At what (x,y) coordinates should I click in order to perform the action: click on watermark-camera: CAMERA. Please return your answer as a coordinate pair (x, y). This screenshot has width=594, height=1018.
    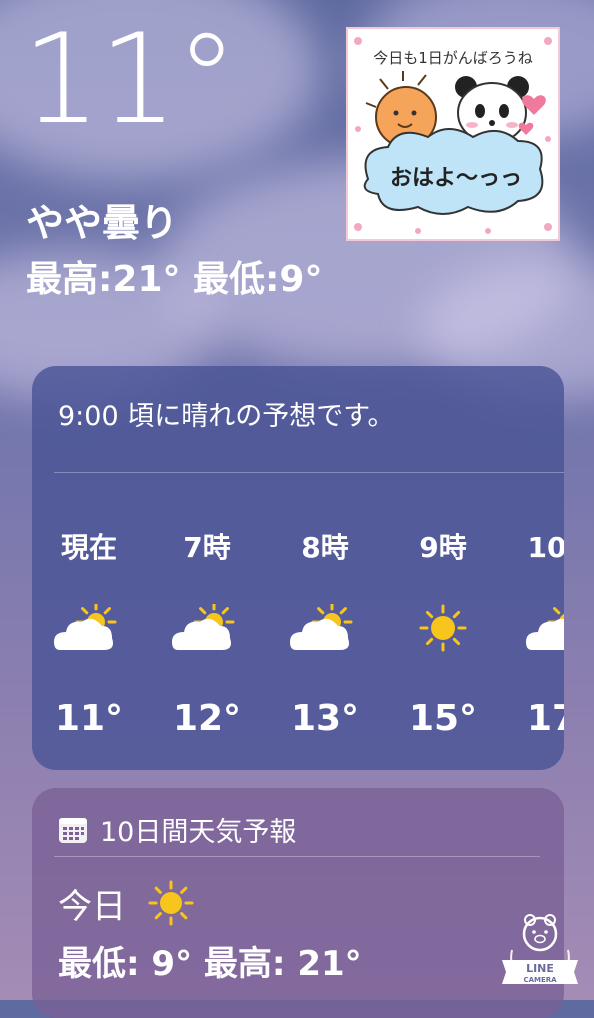
    Looking at the image, I should click on (540, 980).